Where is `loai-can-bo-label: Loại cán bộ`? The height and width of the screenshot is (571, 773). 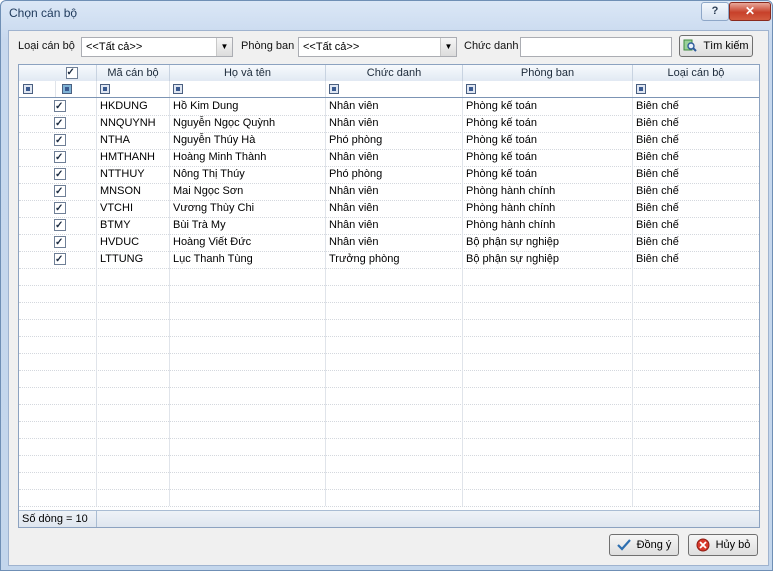 loai-can-bo-label: Loại cán bộ is located at coordinates (46, 46).